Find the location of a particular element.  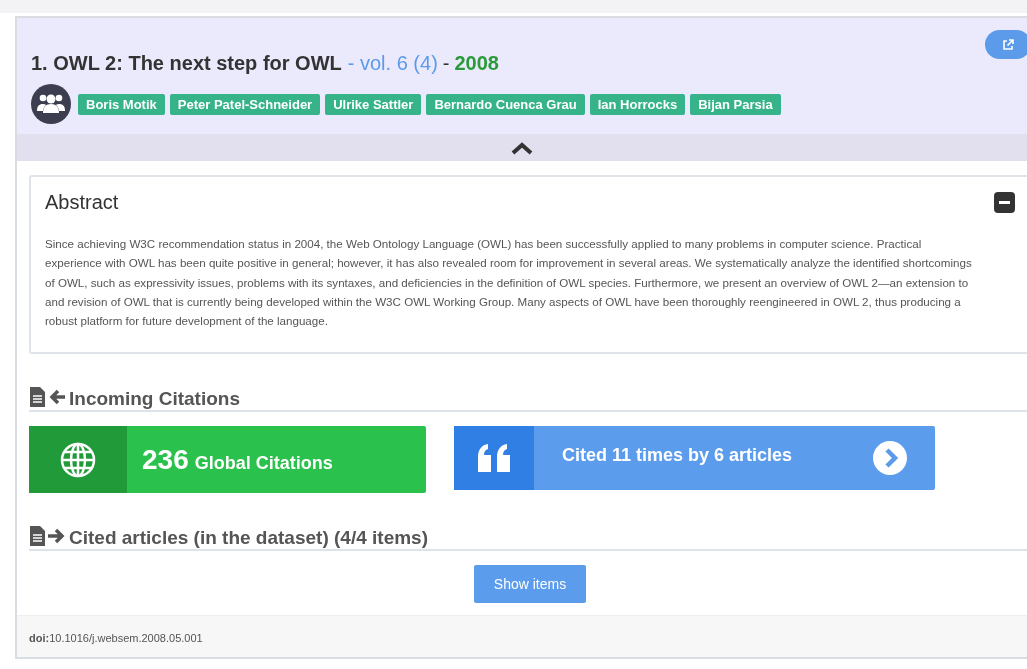

article-title: 1. OWL 2: The next step for OWL is located at coordinates (186, 63).